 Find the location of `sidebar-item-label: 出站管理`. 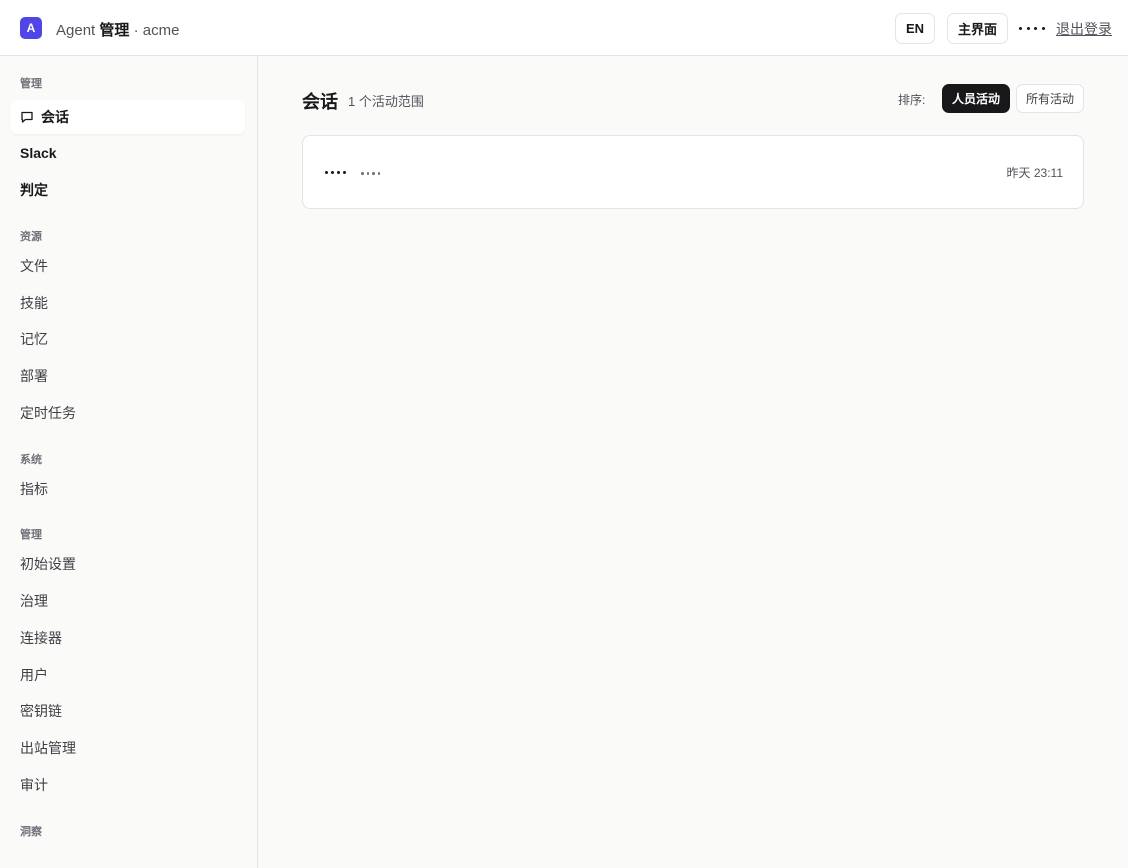

sidebar-item-label: 出站管理 is located at coordinates (48, 748).